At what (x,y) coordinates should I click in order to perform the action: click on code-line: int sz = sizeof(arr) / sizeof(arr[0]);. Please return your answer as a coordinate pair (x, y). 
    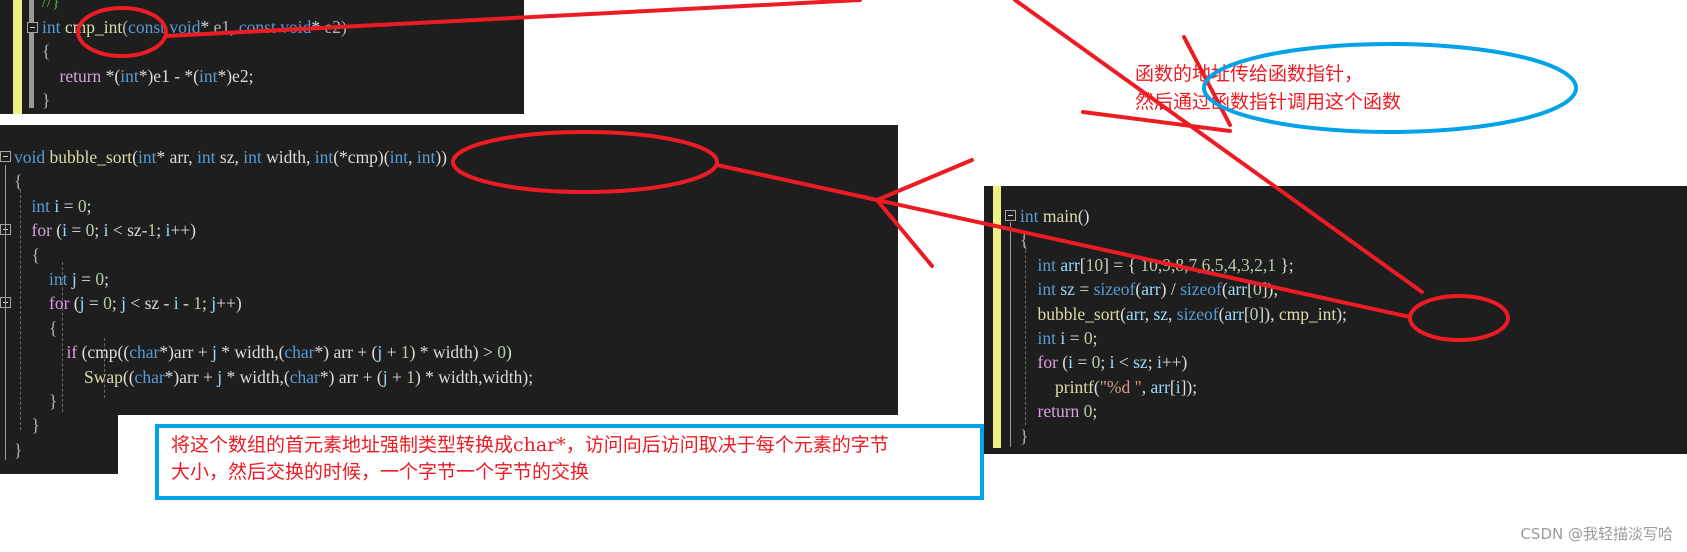
    Looking at the image, I should click on (1183, 289).